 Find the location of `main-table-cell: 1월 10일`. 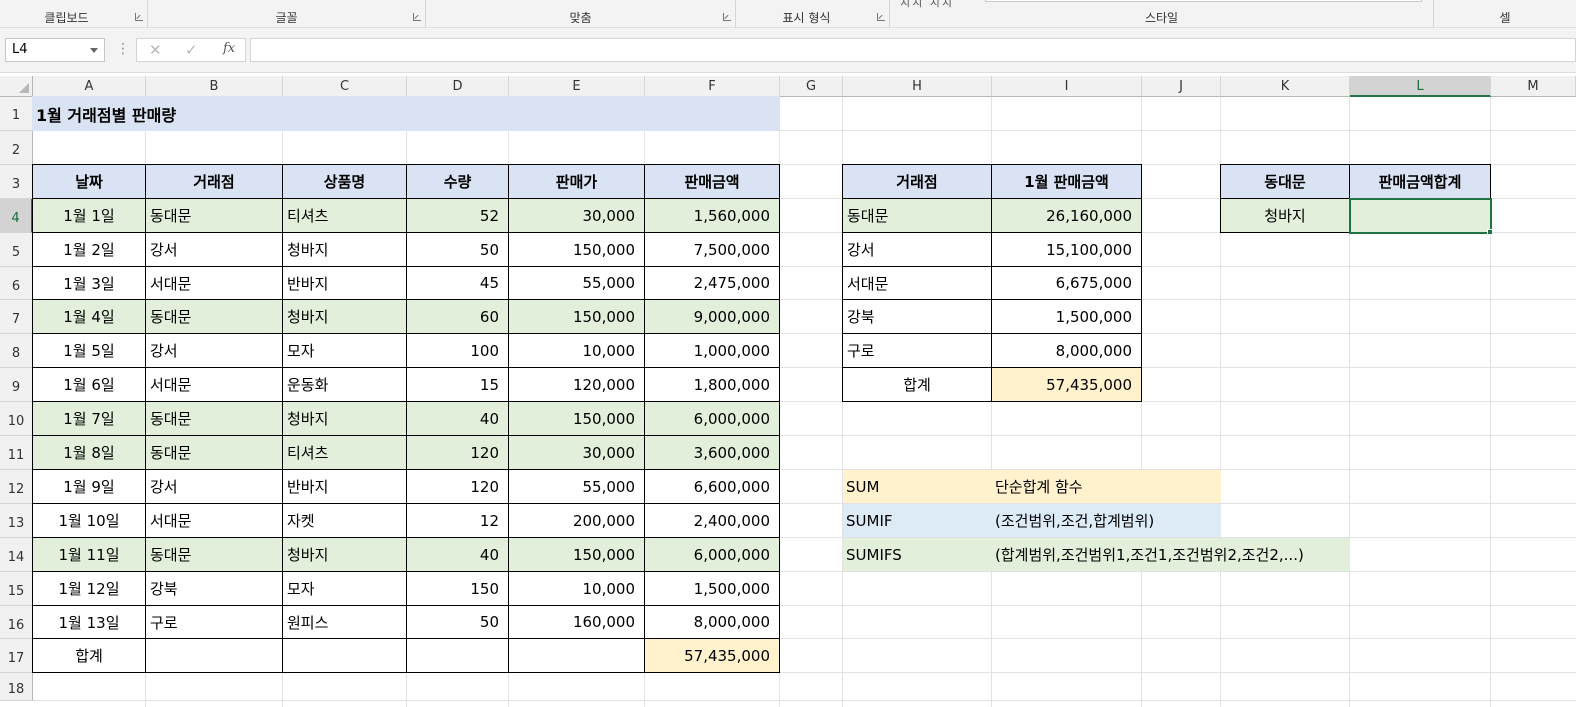

main-table-cell: 1월 10일 is located at coordinates (89, 520).